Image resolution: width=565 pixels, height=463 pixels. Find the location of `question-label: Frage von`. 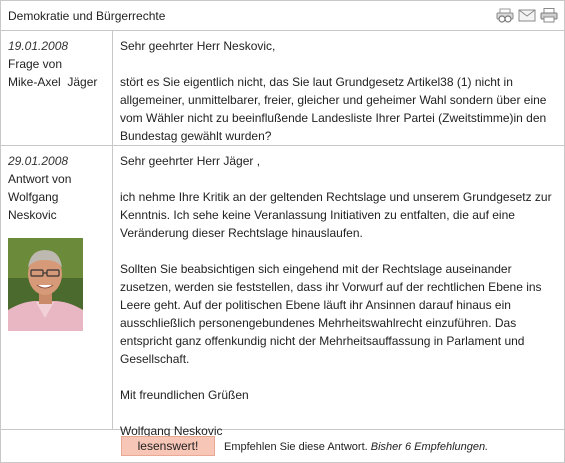

question-label: Frage von is located at coordinates (35, 64).